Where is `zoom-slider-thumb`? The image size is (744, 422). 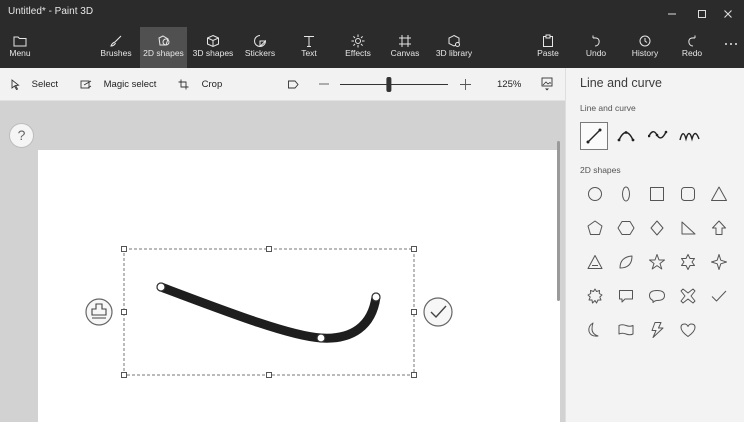 zoom-slider-thumb is located at coordinates (389, 84).